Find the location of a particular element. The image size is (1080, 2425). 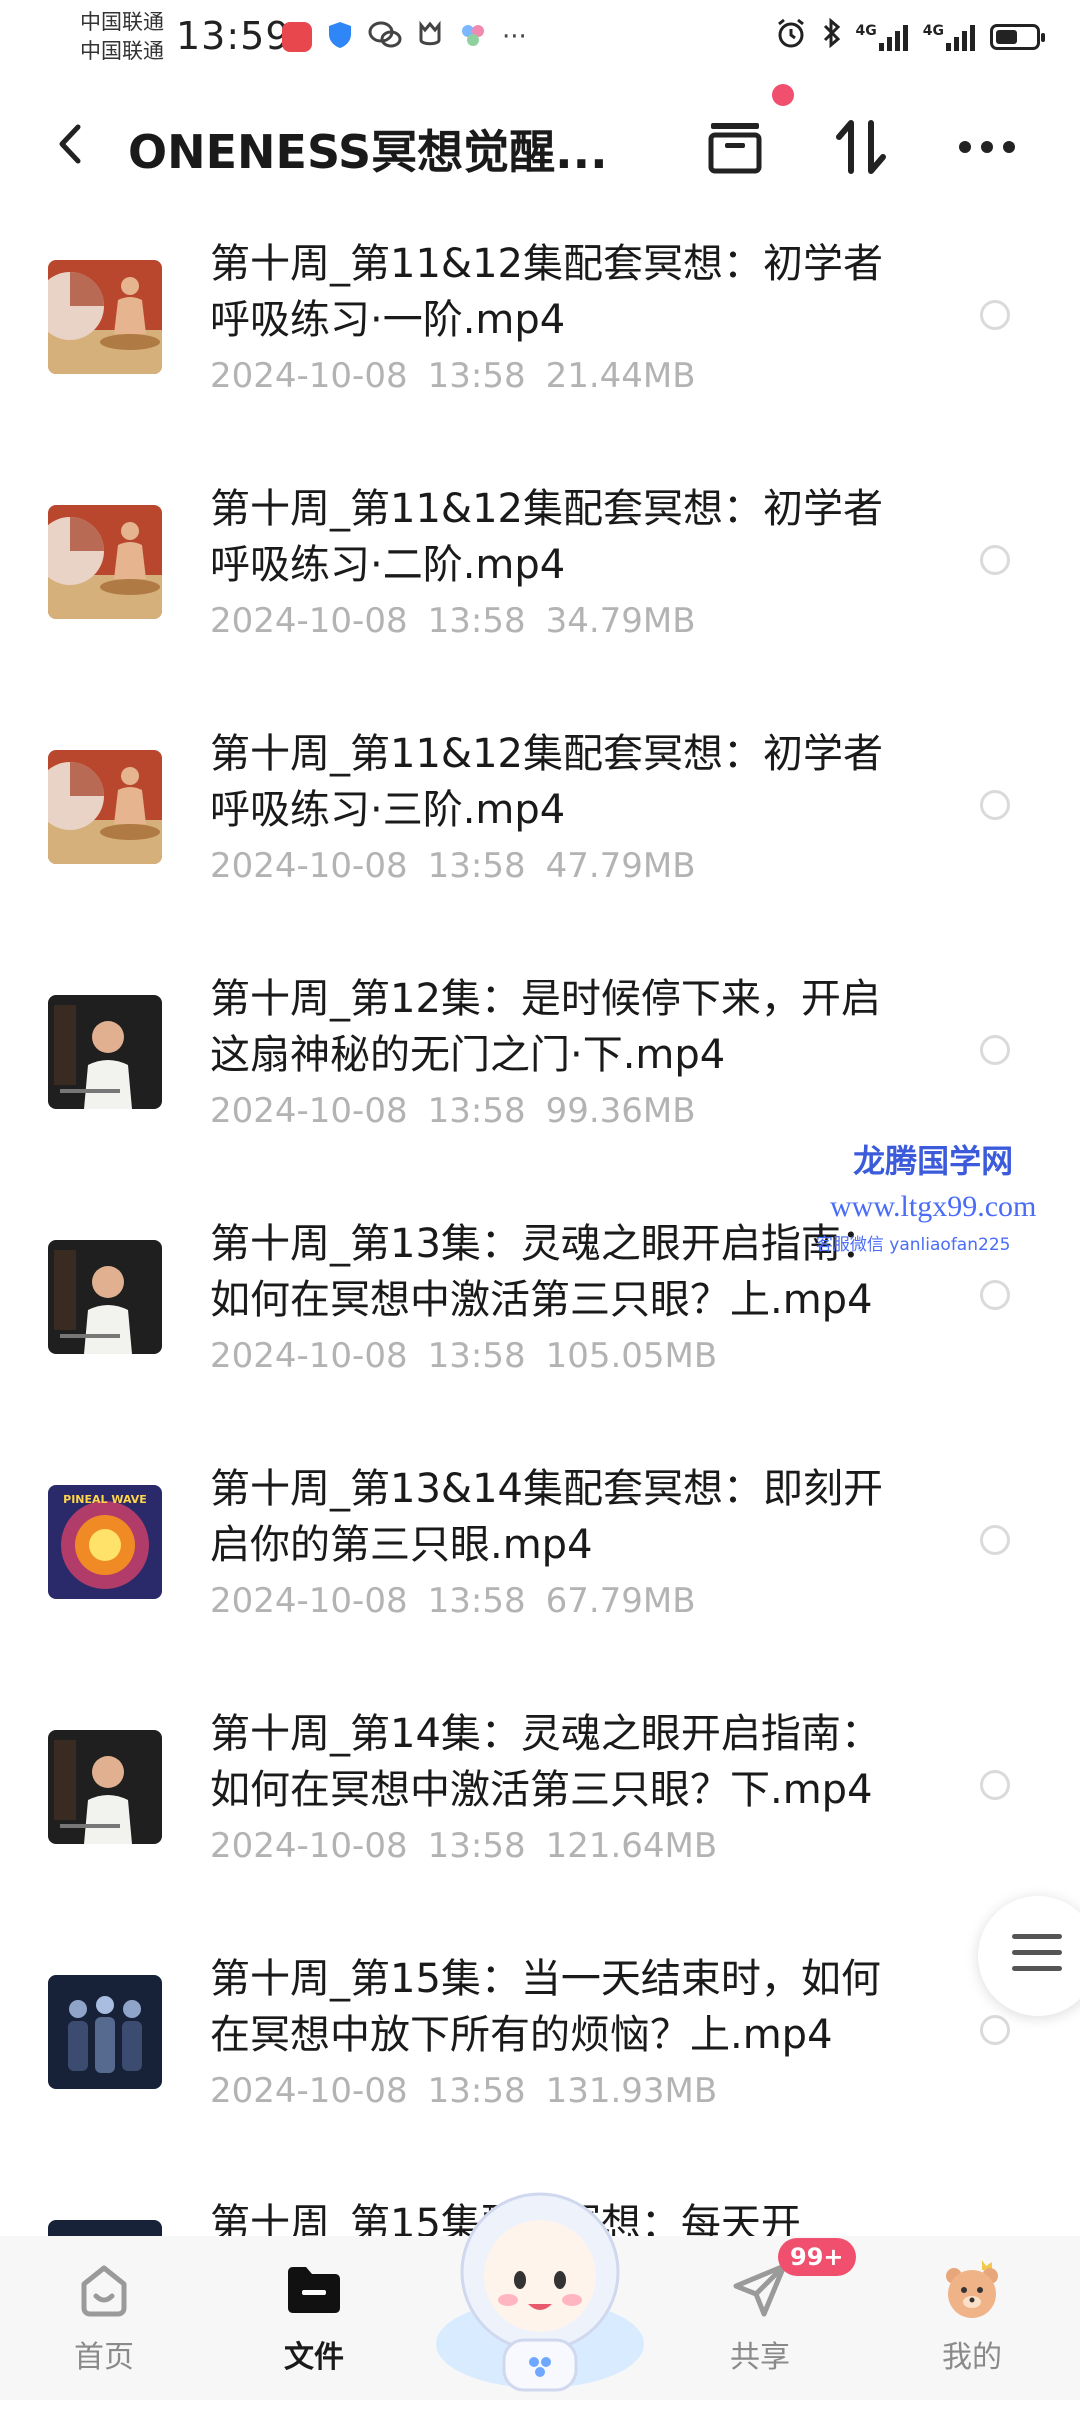

file-size: 131.93MB is located at coordinates (631, 2091).